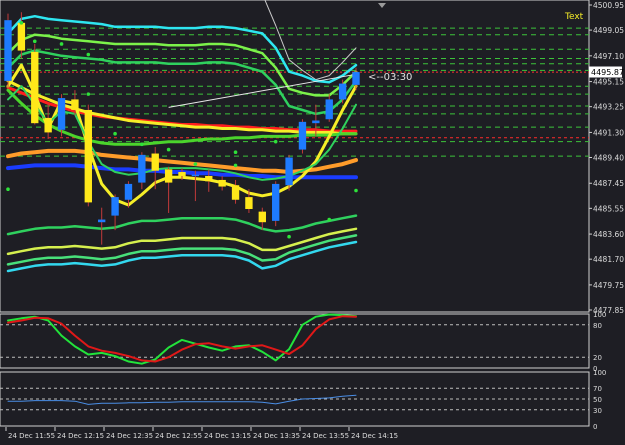  What do you see at coordinates (390, 77) in the screenshot?
I see `countdown-label: <--03:30` at bounding box center [390, 77].